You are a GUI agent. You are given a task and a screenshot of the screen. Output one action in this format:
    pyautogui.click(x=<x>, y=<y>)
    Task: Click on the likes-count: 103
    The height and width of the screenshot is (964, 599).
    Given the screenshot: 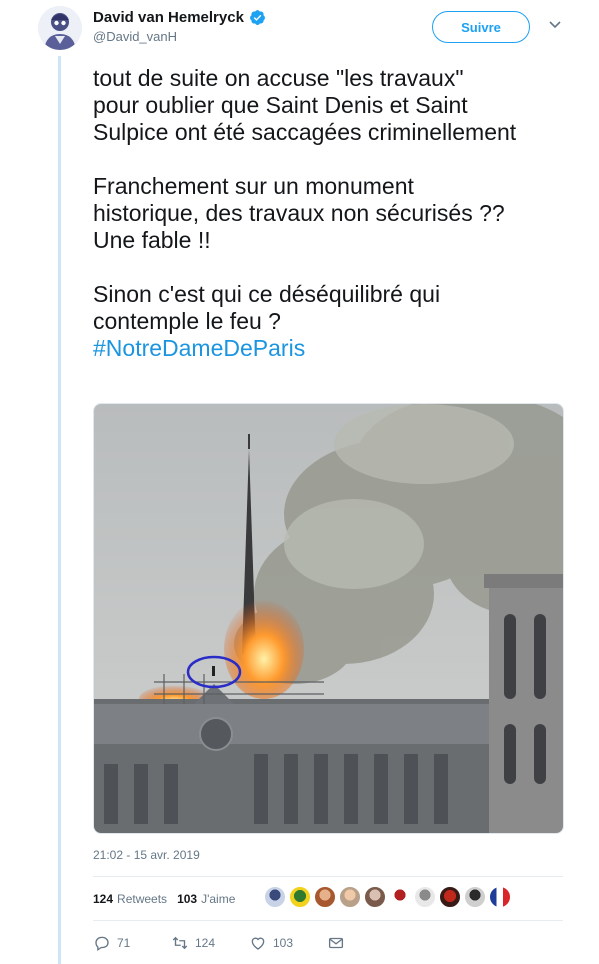 What is the action you would take?
    pyautogui.click(x=187, y=899)
    